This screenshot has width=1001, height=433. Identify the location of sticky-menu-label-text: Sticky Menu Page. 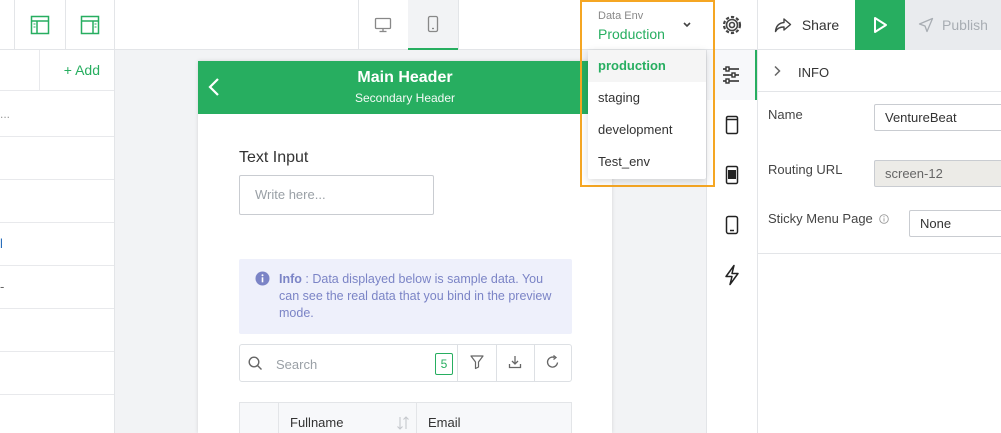
(820, 218).